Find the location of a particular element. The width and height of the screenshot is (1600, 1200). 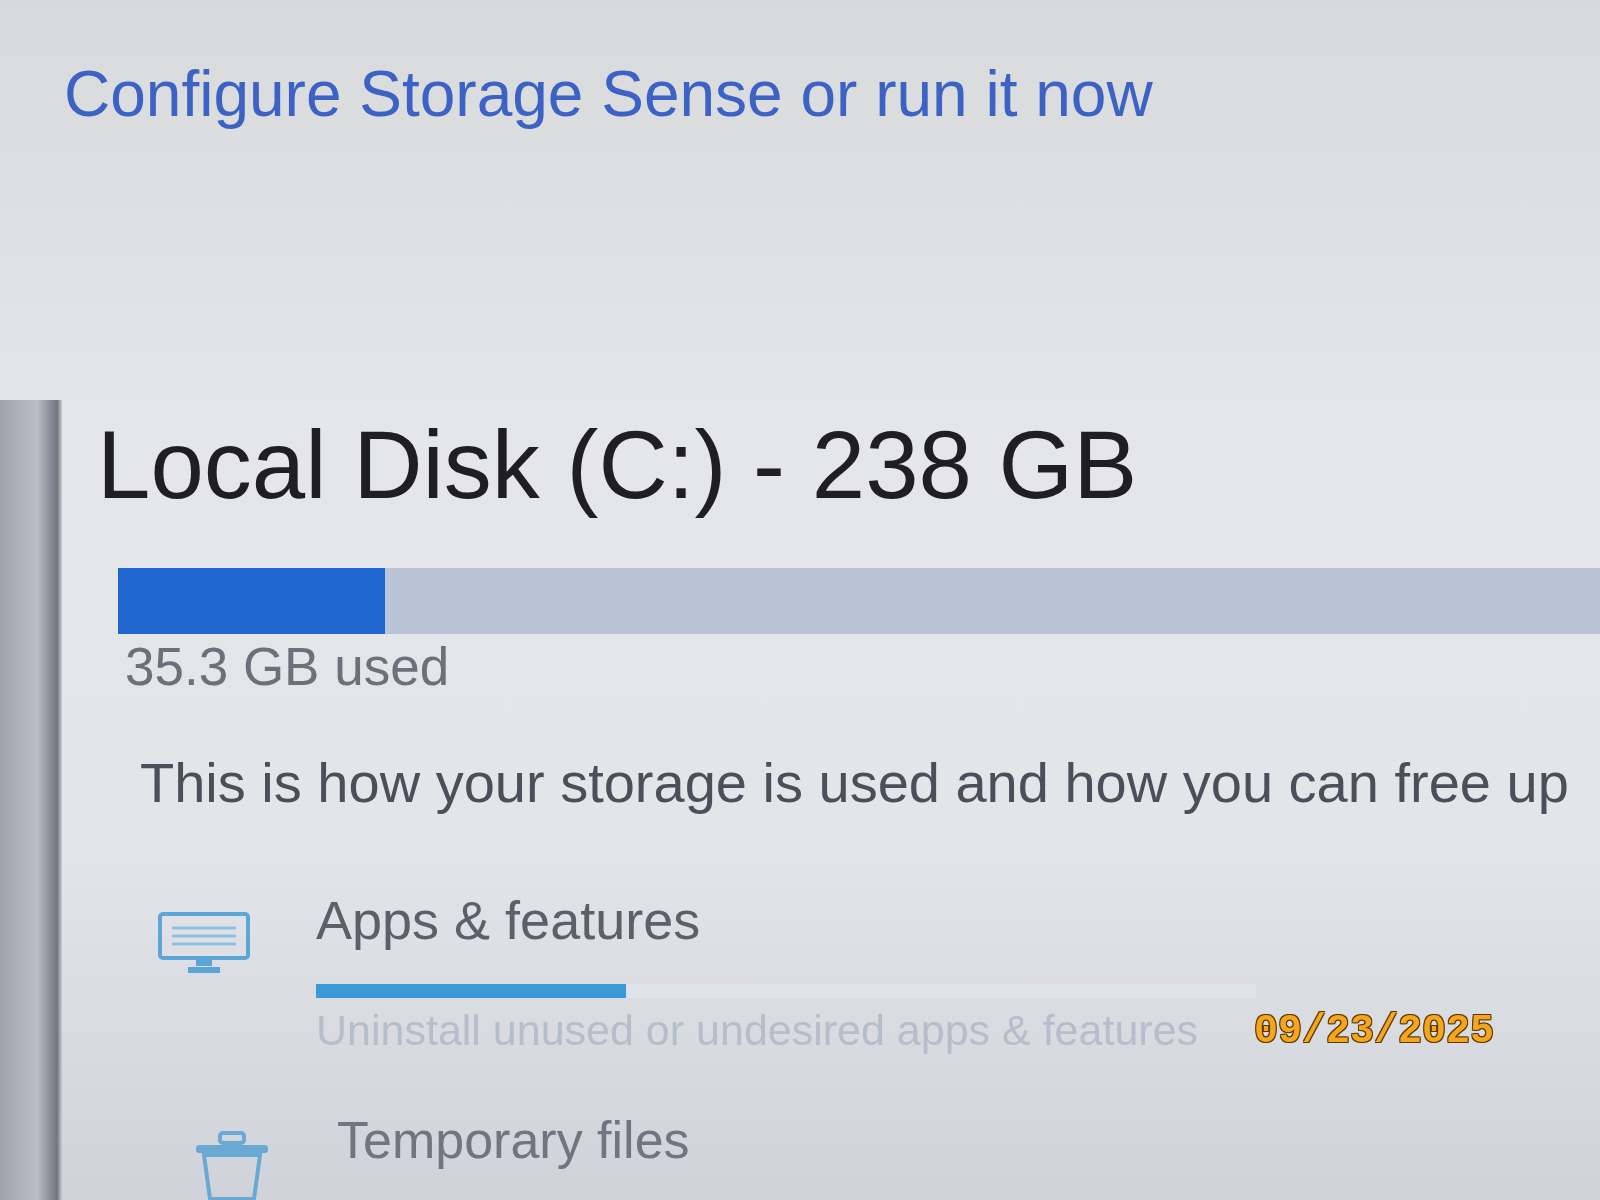

category-title: Temporary files is located at coordinates (513, 1140).